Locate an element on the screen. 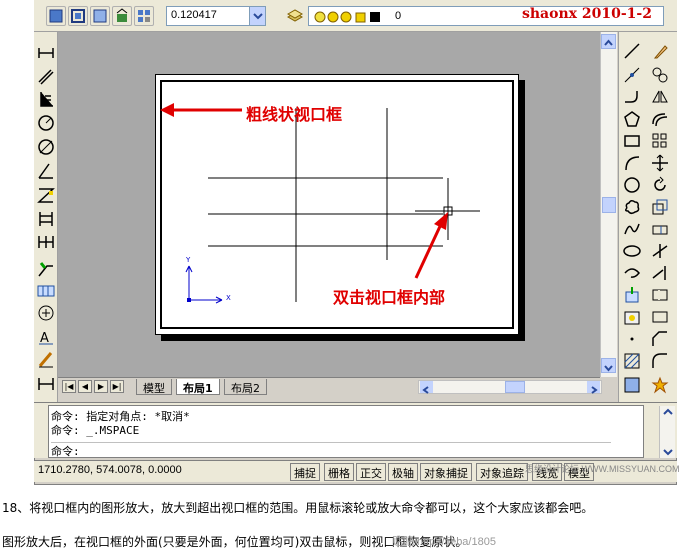 The height and width of the screenshot is (559, 681). command-line-2: 命令: _.MSPACE is located at coordinates (95, 430).